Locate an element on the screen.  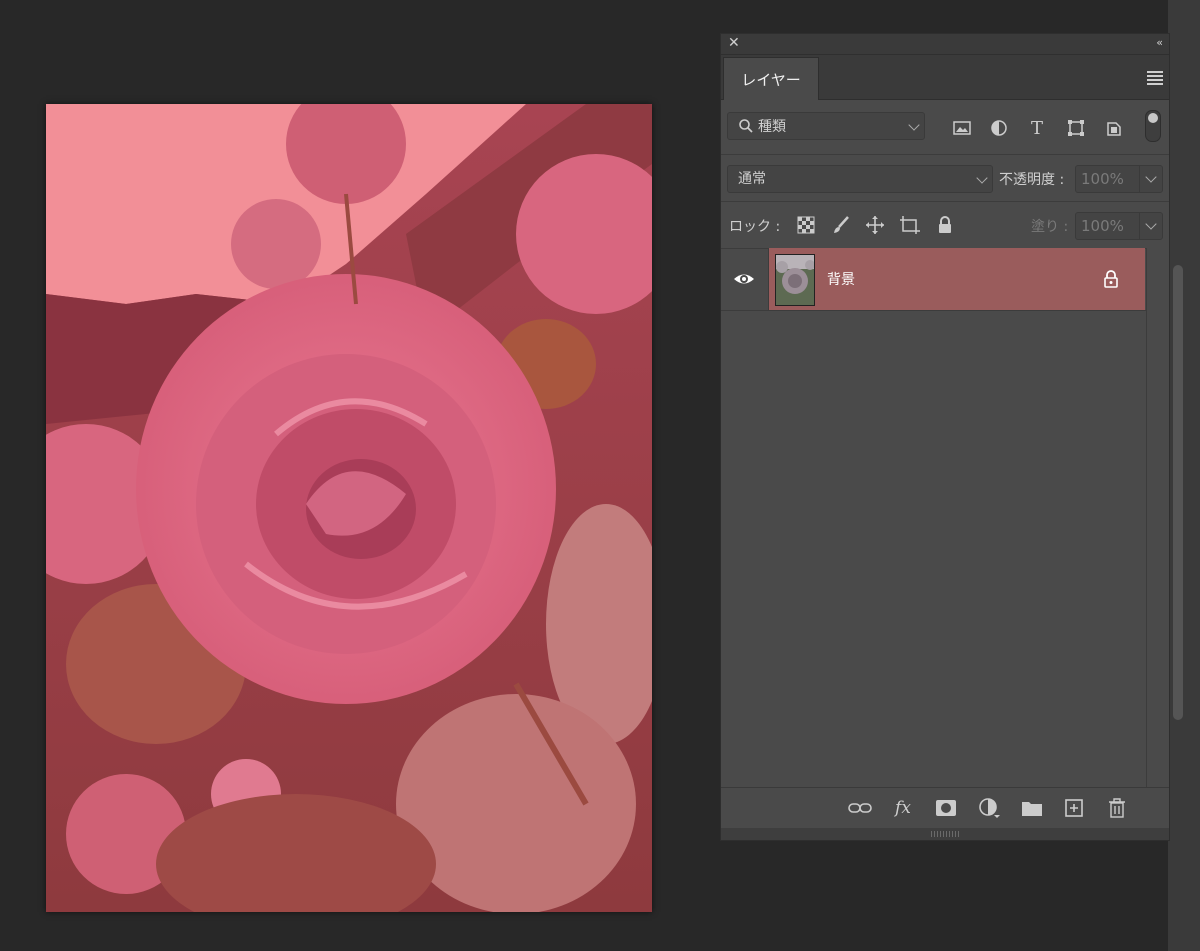
panel-title-bar: ✕ ‹‹ is located at coordinates (945, 44).